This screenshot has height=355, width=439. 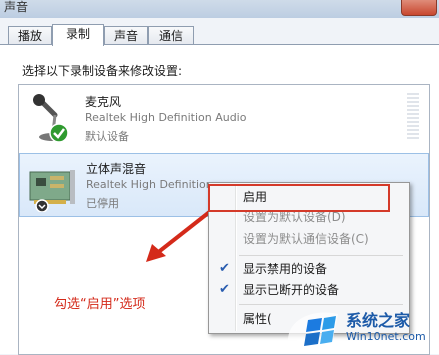 I want to click on tab-sounds: 声音, so click(x=126, y=35).